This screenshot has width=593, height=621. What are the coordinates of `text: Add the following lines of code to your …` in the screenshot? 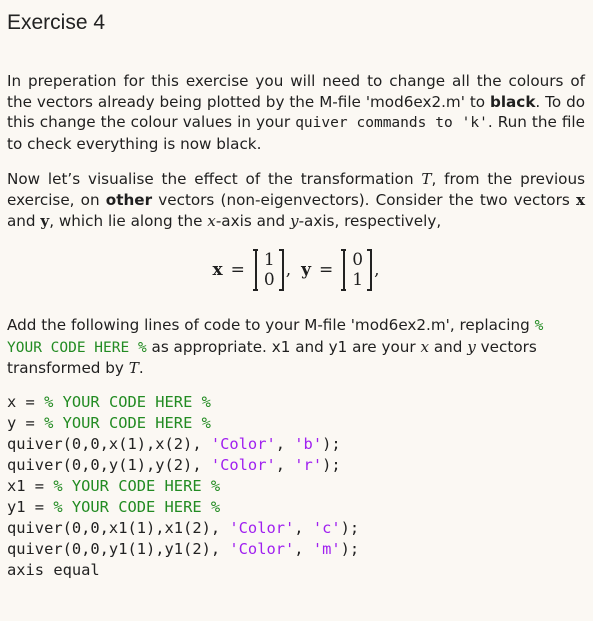 It's located at (271, 325).